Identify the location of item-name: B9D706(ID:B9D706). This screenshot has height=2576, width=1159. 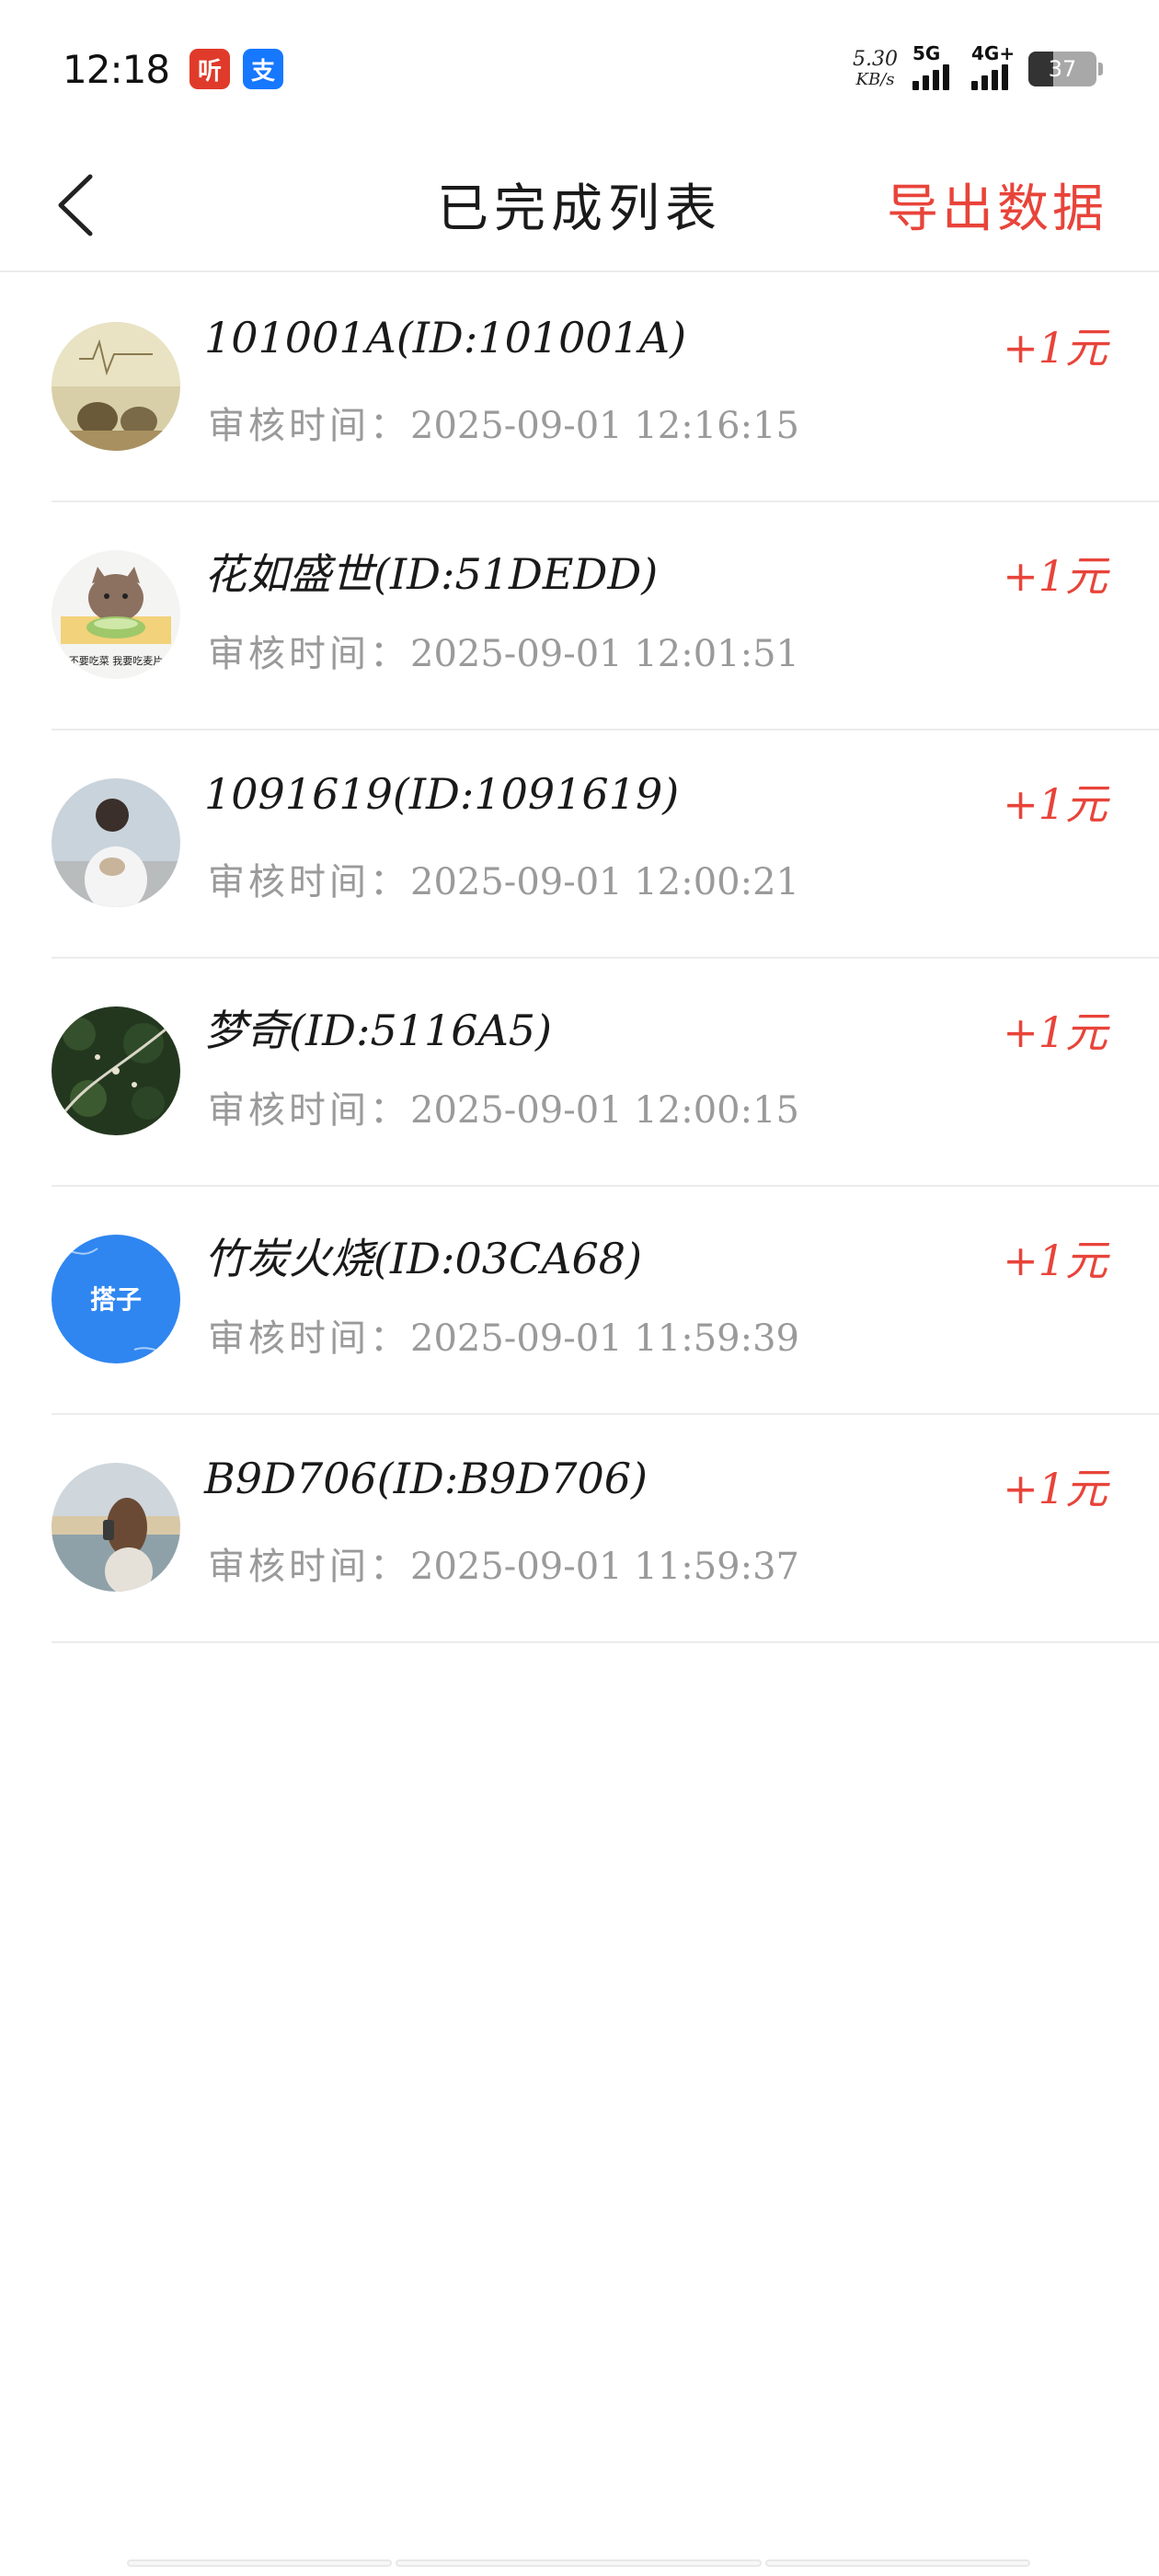
(426, 1478).